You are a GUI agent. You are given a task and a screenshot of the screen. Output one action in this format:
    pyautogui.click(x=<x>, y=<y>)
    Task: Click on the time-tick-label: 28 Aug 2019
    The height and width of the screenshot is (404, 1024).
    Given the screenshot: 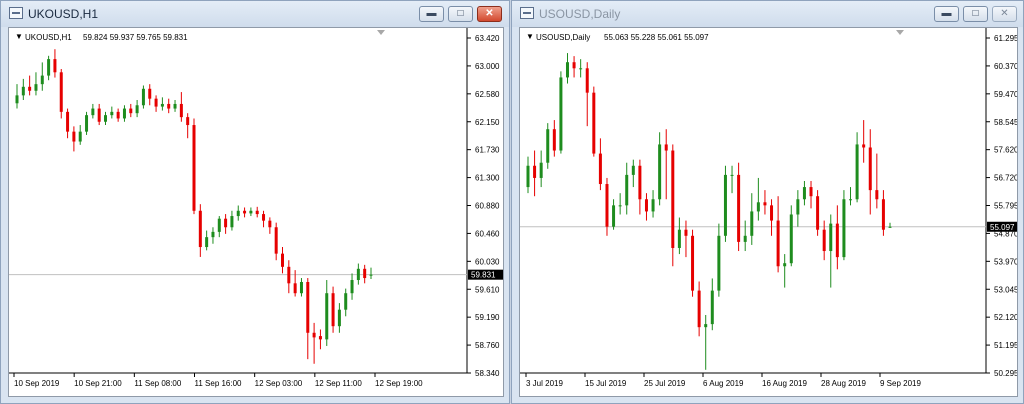 What is the action you would take?
    pyautogui.click(x=843, y=383)
    